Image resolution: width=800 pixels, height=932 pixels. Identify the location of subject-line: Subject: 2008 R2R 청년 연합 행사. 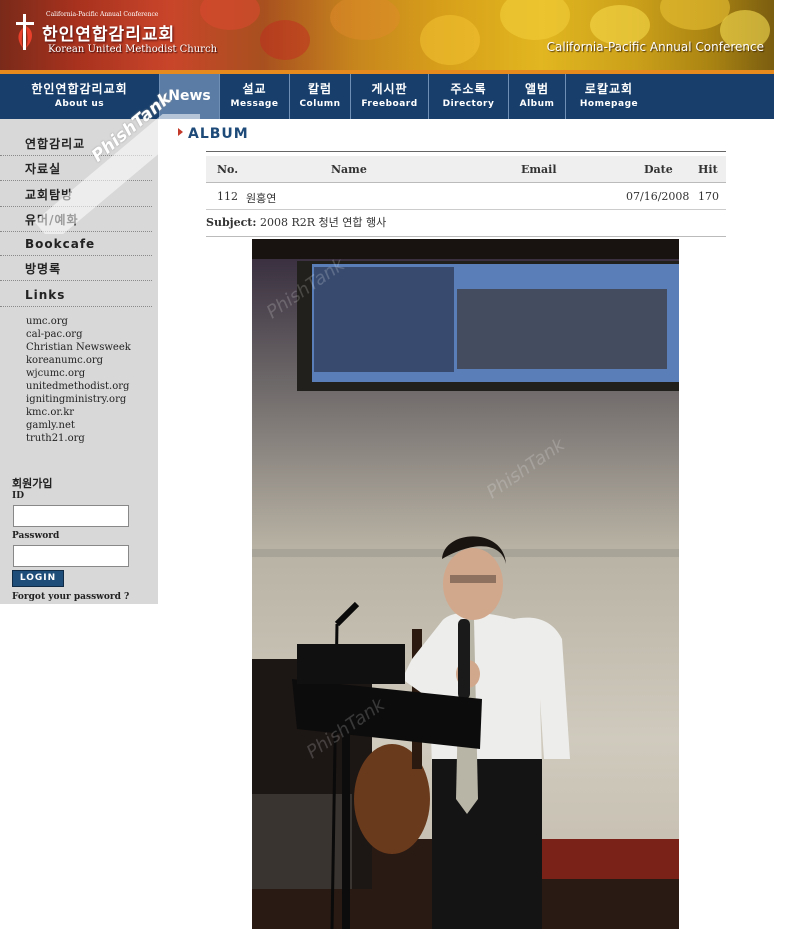
(466, 225).